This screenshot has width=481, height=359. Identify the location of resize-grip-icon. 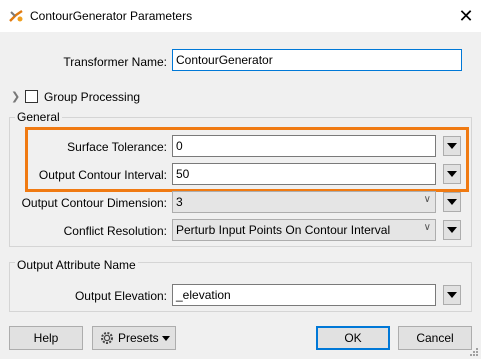
(473, 351).